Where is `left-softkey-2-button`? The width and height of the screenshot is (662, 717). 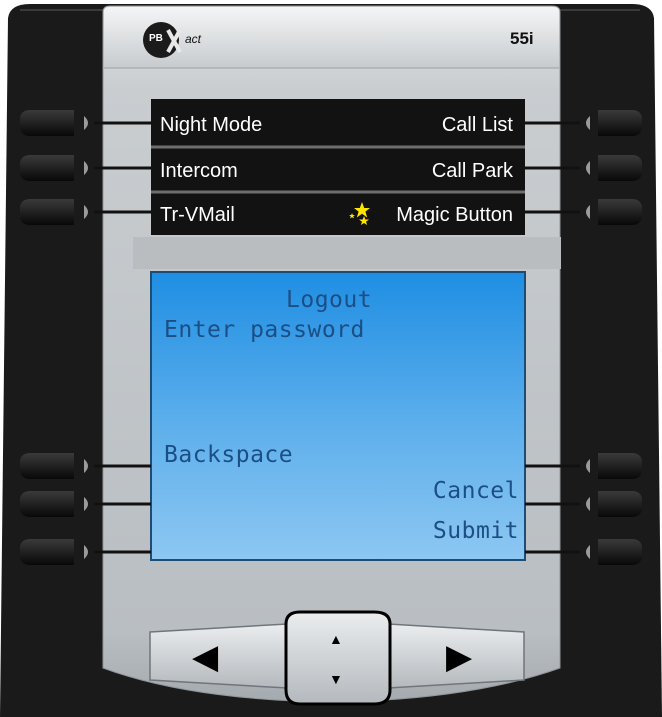 left-softkey-2-button is located at coordinates (48, 504).